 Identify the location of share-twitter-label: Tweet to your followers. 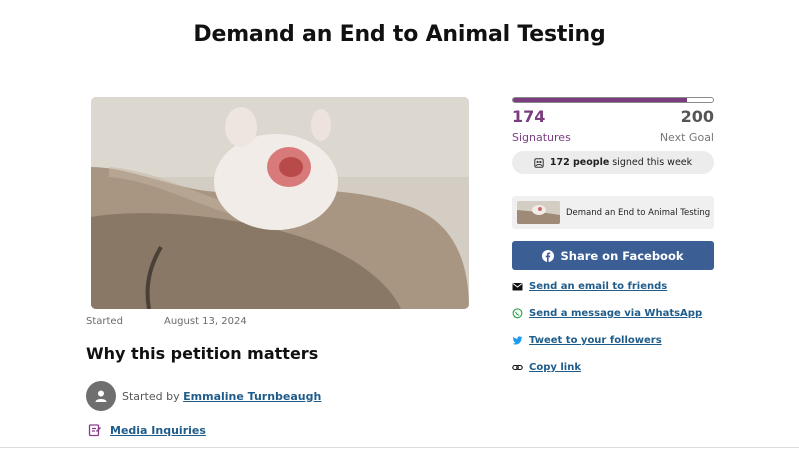
(595, 340).